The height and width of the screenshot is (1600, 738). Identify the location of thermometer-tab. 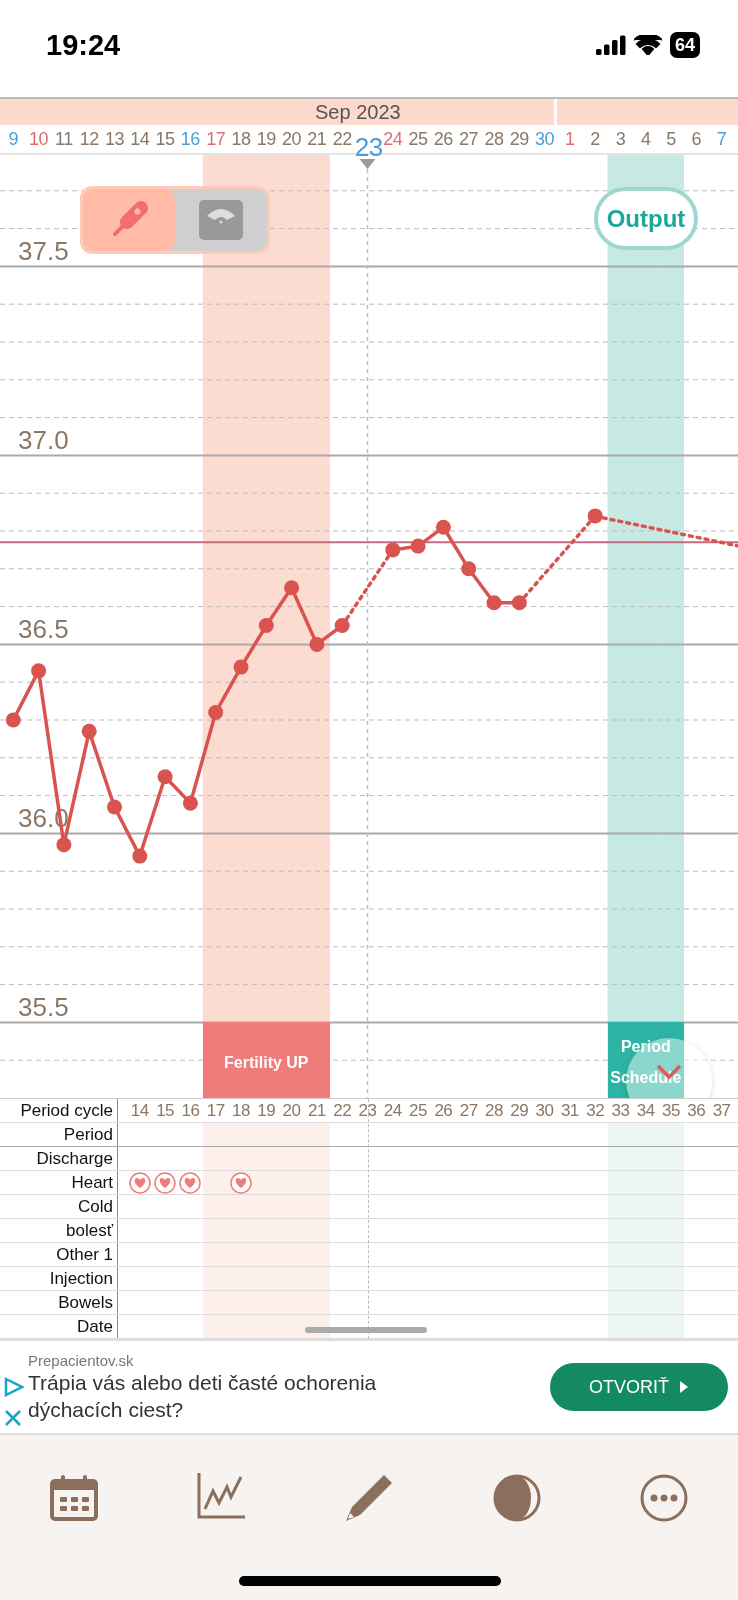
(129, 220).